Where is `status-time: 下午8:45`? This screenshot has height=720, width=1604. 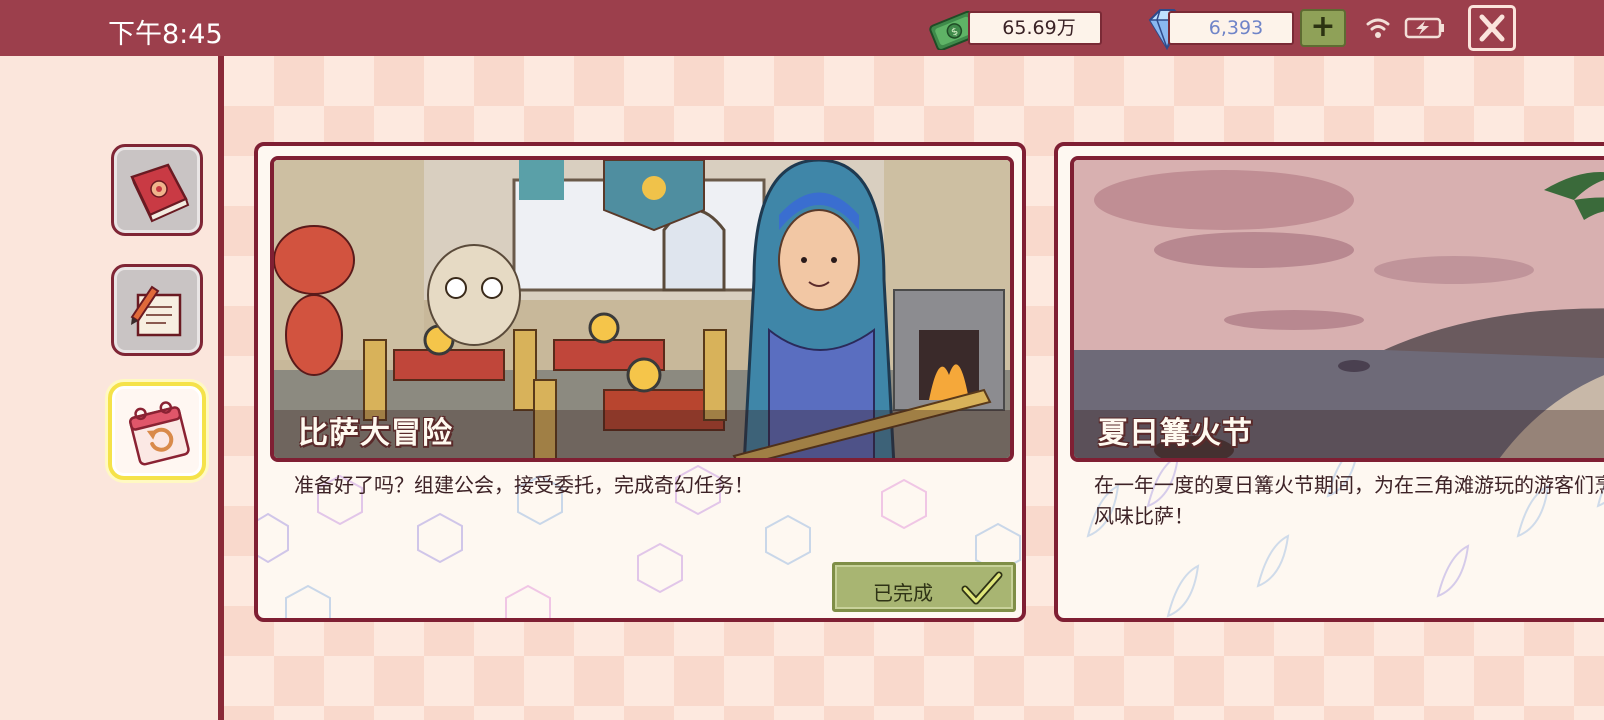
status-time: 下午8:45 is located at coordinates (165, 34).